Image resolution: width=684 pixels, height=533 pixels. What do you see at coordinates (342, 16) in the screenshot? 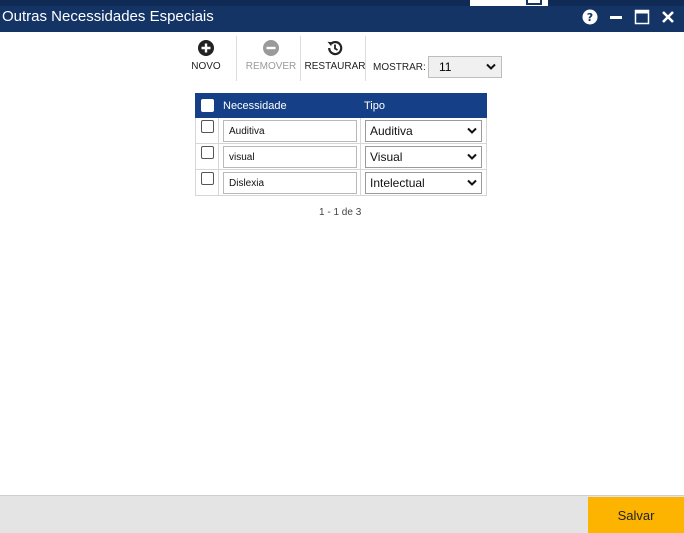
I see `window-title-bar: Outras Necessidades Especiais ?` at bounding box center [342, 16].